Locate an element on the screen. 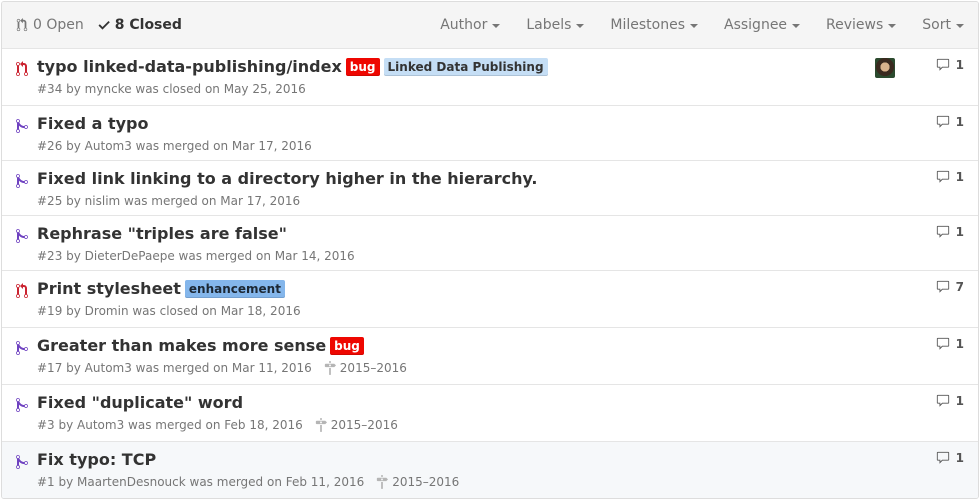  pull-request-title-group: Fixed "duplicate" word is located at coordinates (140, 402).